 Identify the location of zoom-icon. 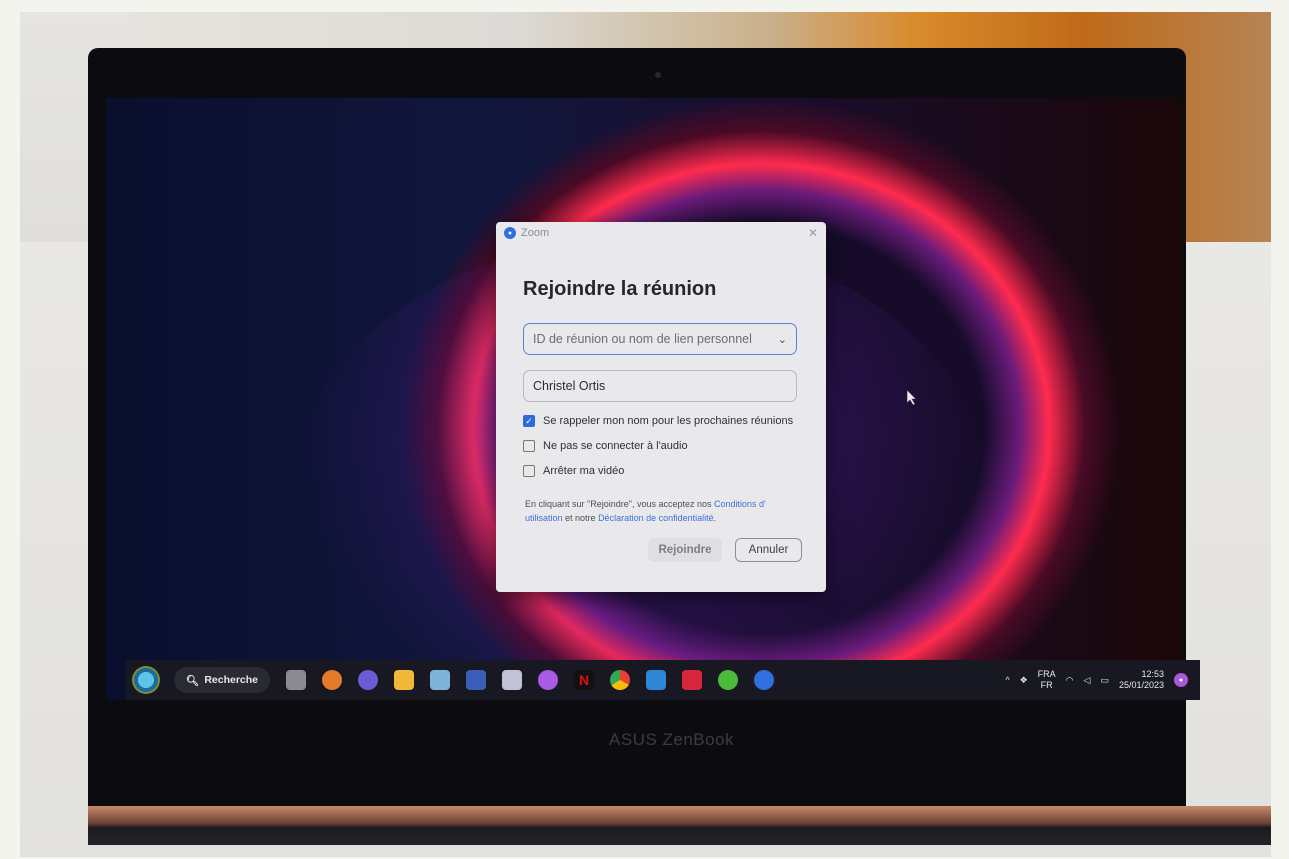
(764, 680).